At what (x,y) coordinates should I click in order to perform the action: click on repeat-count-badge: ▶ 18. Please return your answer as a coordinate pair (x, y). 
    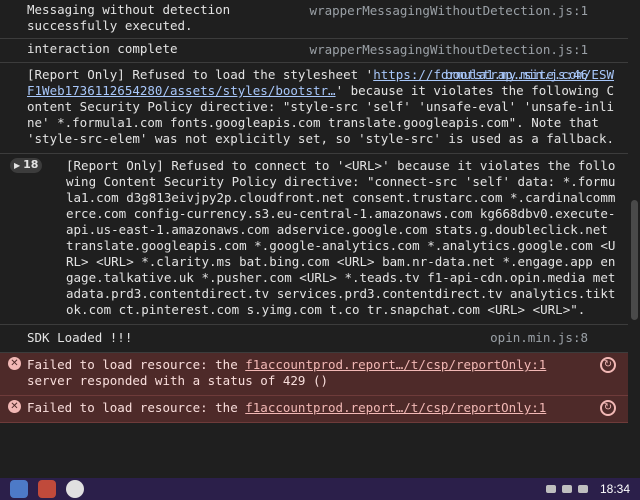
    Looking at the image, I should click on (26, 165).